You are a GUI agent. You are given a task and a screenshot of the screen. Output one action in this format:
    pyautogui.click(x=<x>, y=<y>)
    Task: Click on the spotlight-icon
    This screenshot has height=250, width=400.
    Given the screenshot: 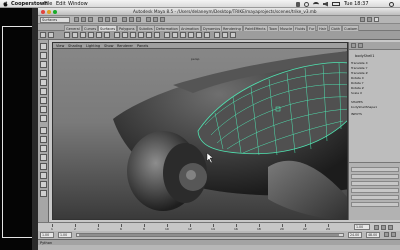 What is the action you would take?
    pyautogui.click(x=391, y=4)
    